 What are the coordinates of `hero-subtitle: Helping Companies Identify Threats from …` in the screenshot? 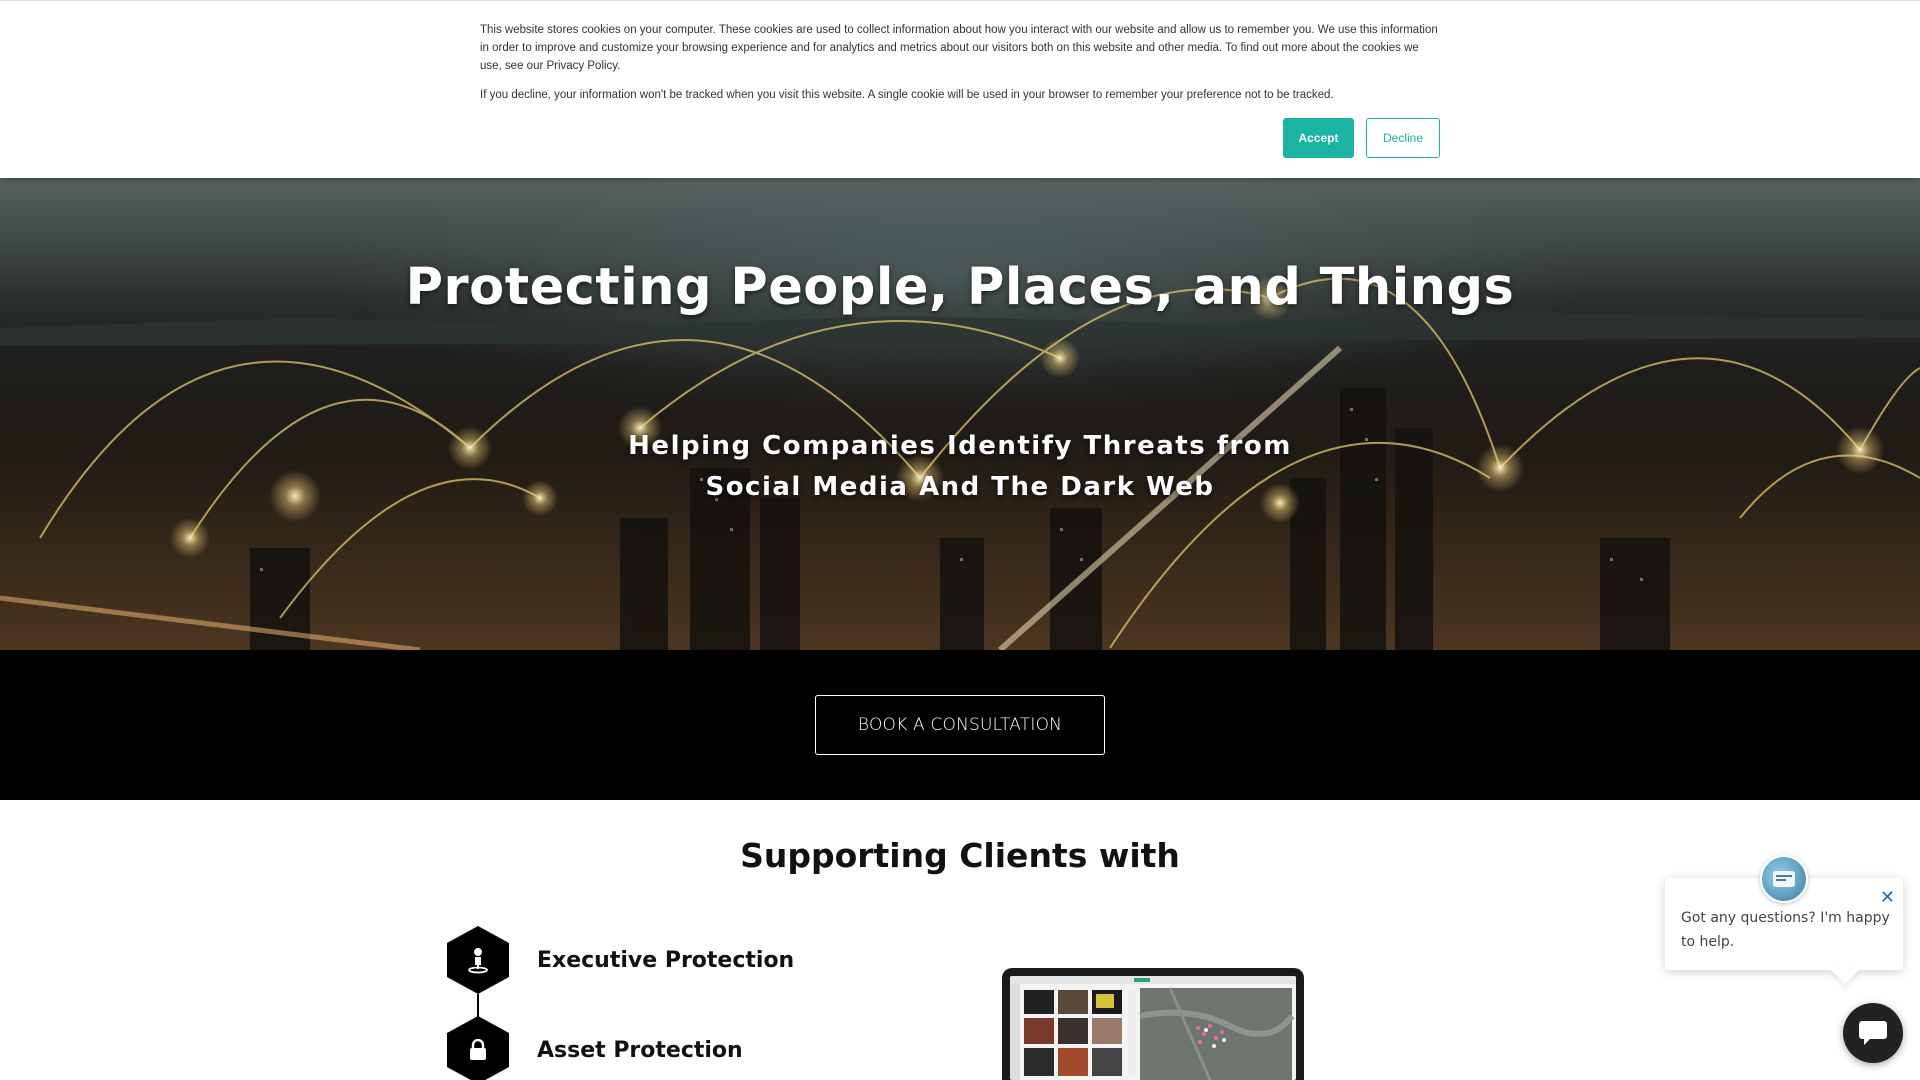 It's located at (960, 467).